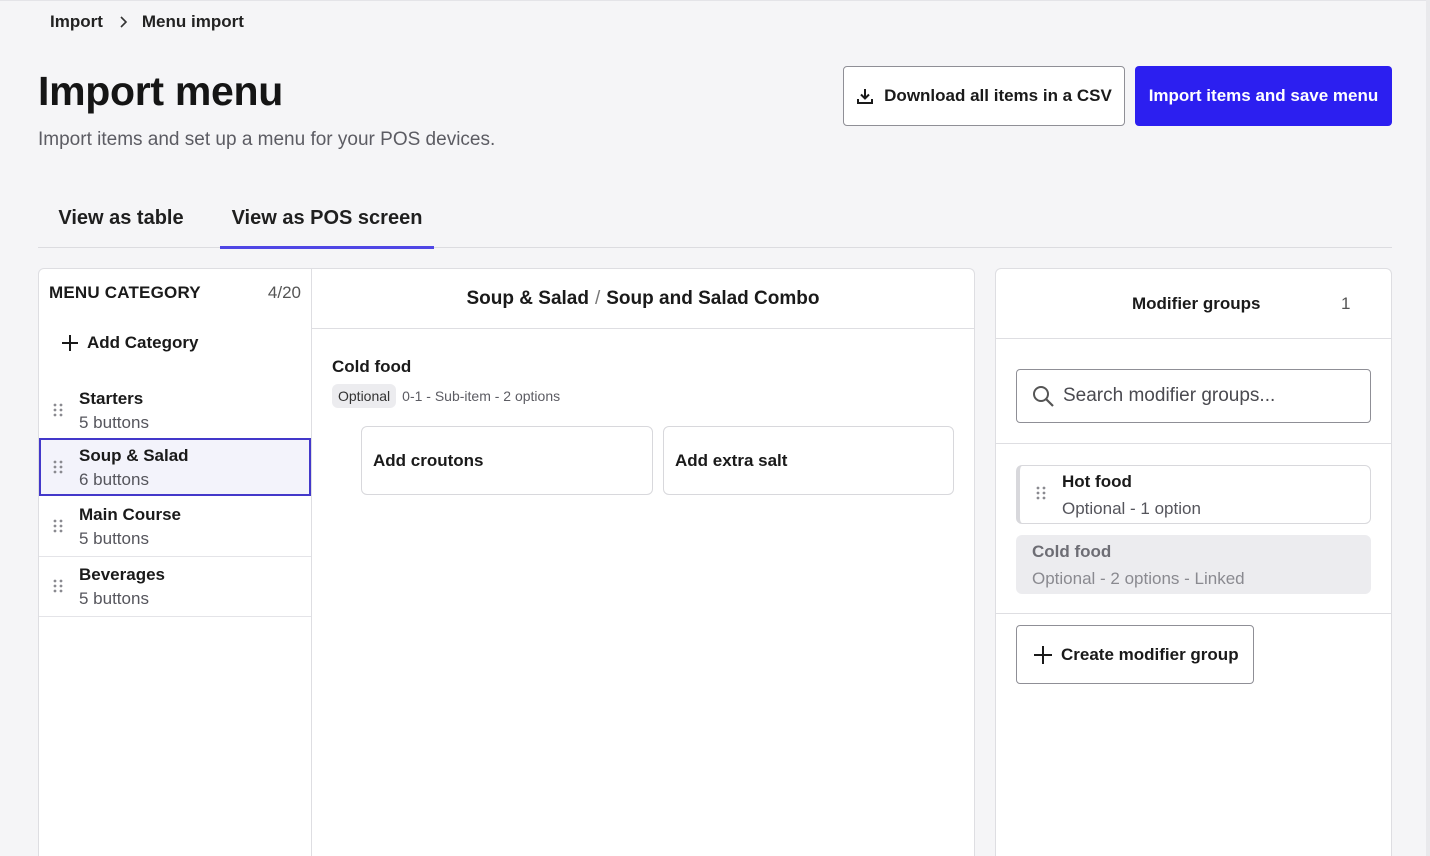  Describe the element at coordinates (130, 514) in the screenshot. I see `category-name: Main Course` at that location.